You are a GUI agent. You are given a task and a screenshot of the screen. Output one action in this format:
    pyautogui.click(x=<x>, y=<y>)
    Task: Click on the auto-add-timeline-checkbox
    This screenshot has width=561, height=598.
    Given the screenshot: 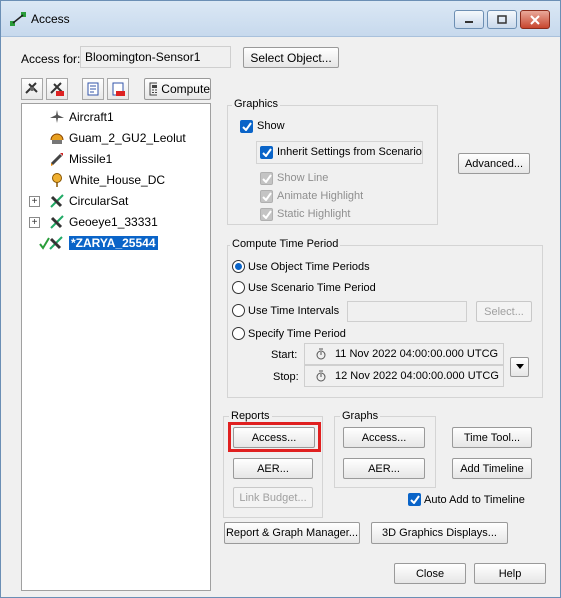 What is the action you would take?
    pyautogui.click(x=414, y=499)
    